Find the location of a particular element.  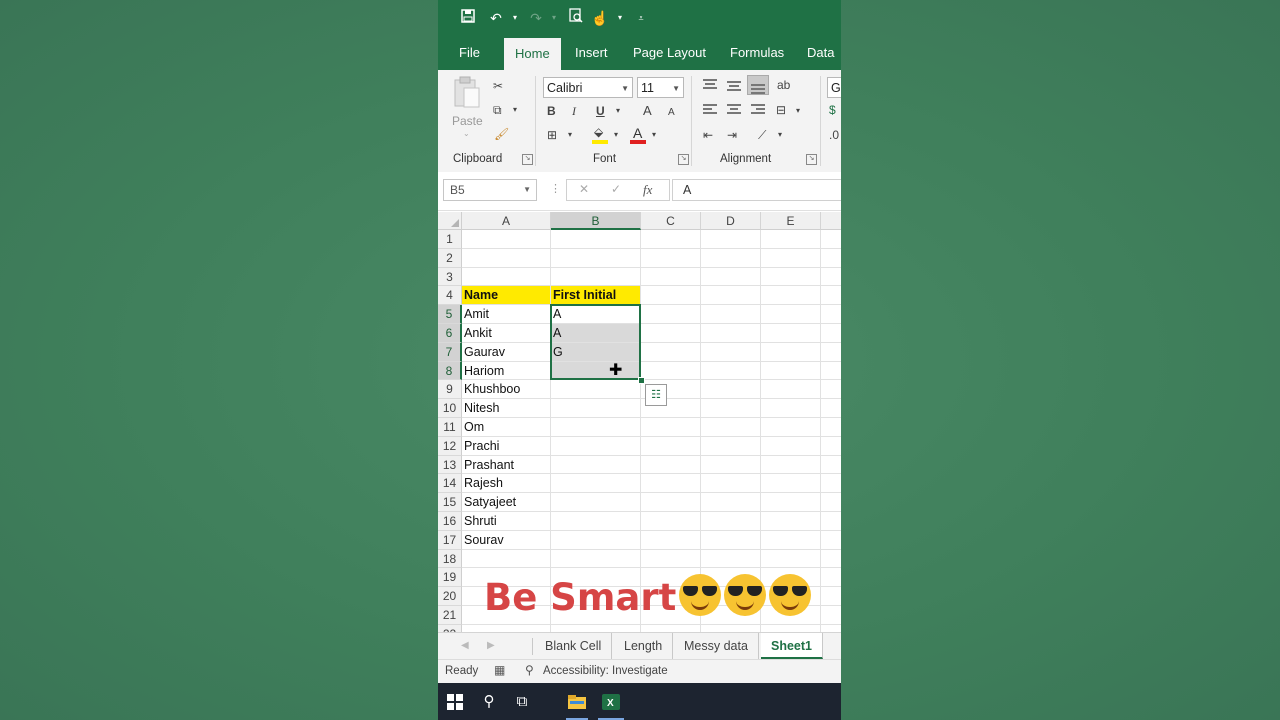

cell-e17 is located at coordinates (791, 540).